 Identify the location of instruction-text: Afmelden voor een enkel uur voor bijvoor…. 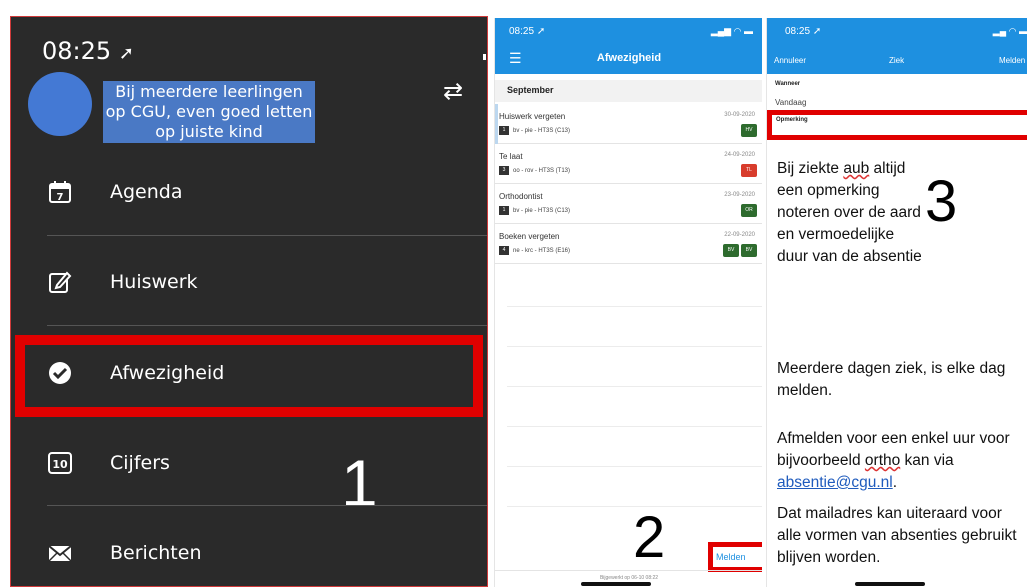
(893, 460).